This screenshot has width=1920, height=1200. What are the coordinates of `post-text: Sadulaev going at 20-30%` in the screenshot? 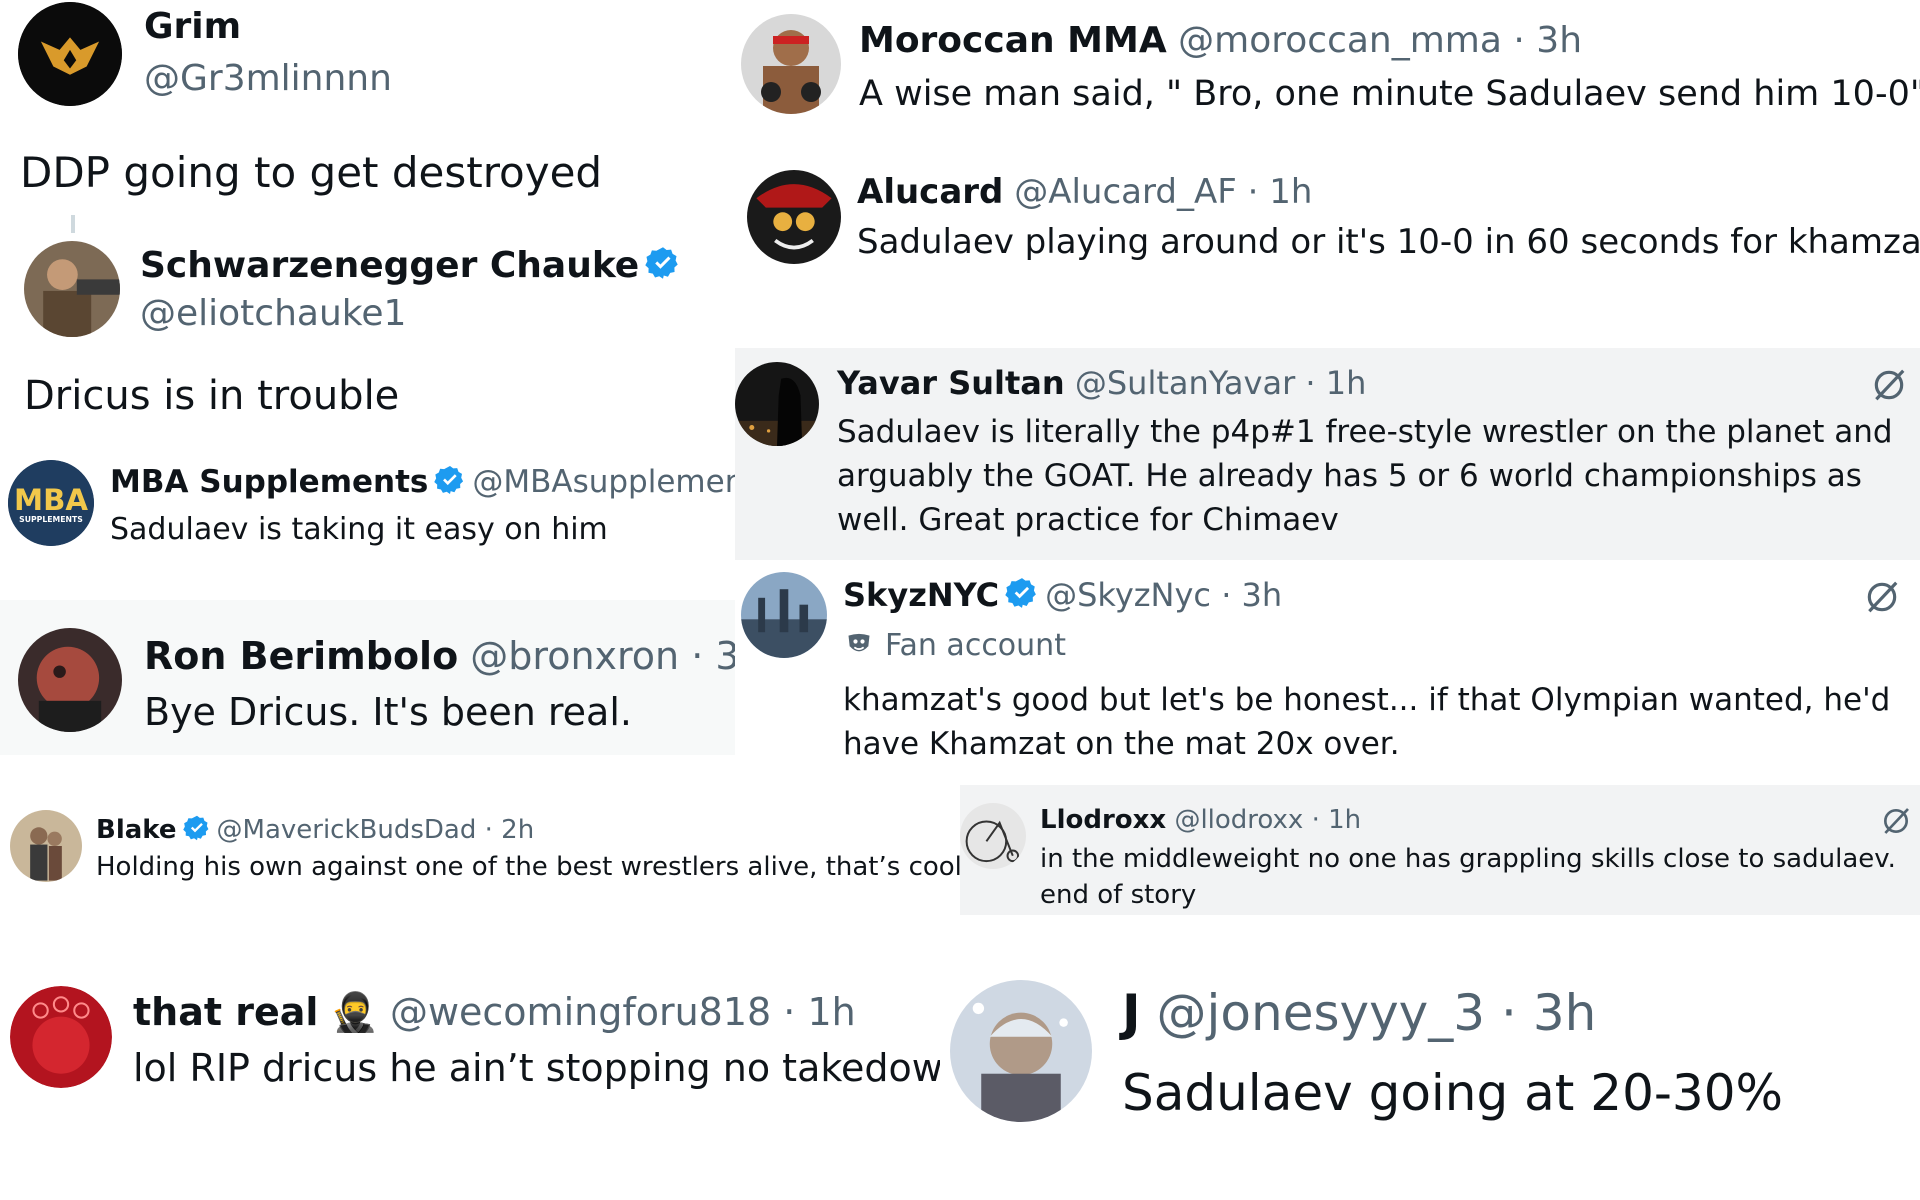 It's located at (1453, 1093).